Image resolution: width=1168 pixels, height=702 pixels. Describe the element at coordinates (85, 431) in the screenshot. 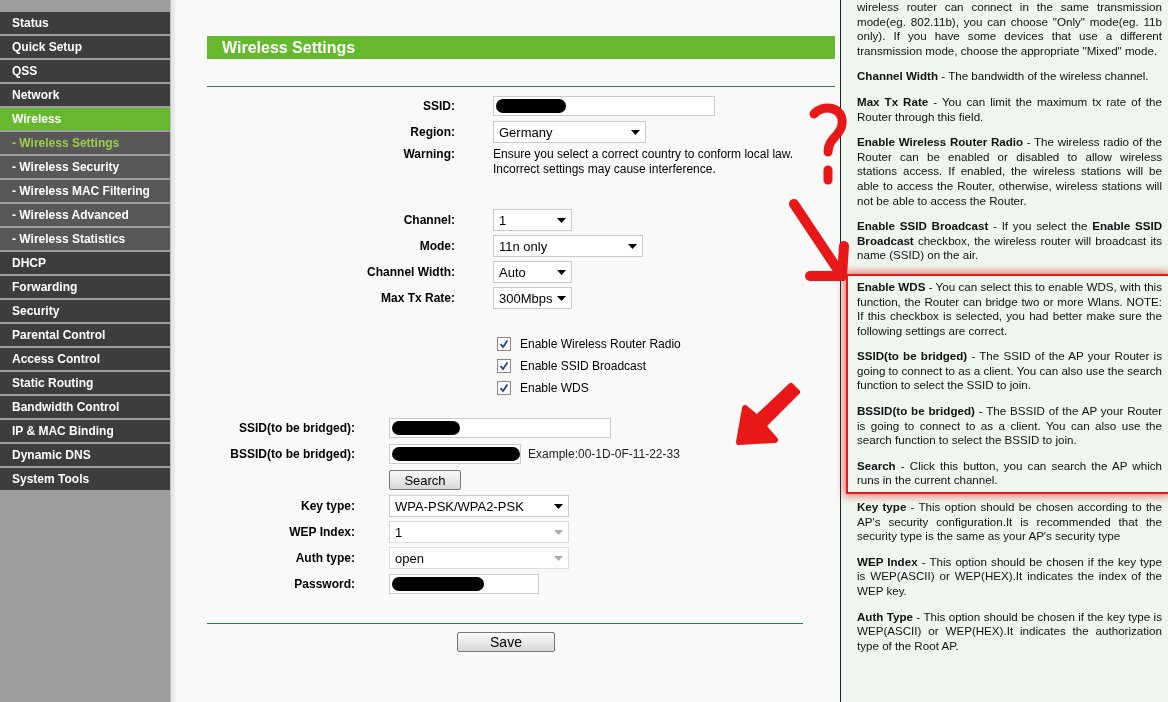

I see `sidebar-item: IP & MAC Binding` at that location.